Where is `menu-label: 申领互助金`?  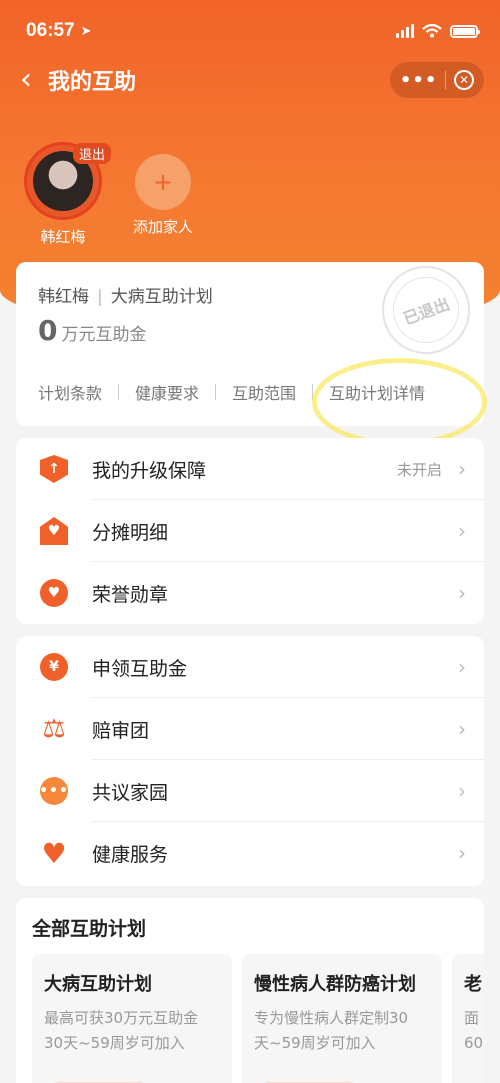
menu-label: 申领互助金 is located at coordinates (140, 668).